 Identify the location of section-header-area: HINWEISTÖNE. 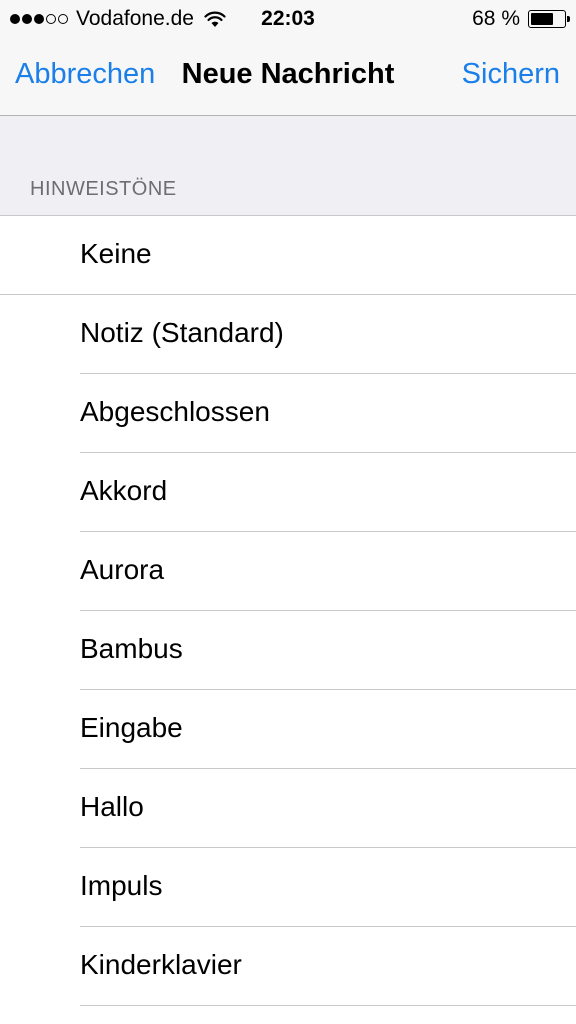
(288, 166).